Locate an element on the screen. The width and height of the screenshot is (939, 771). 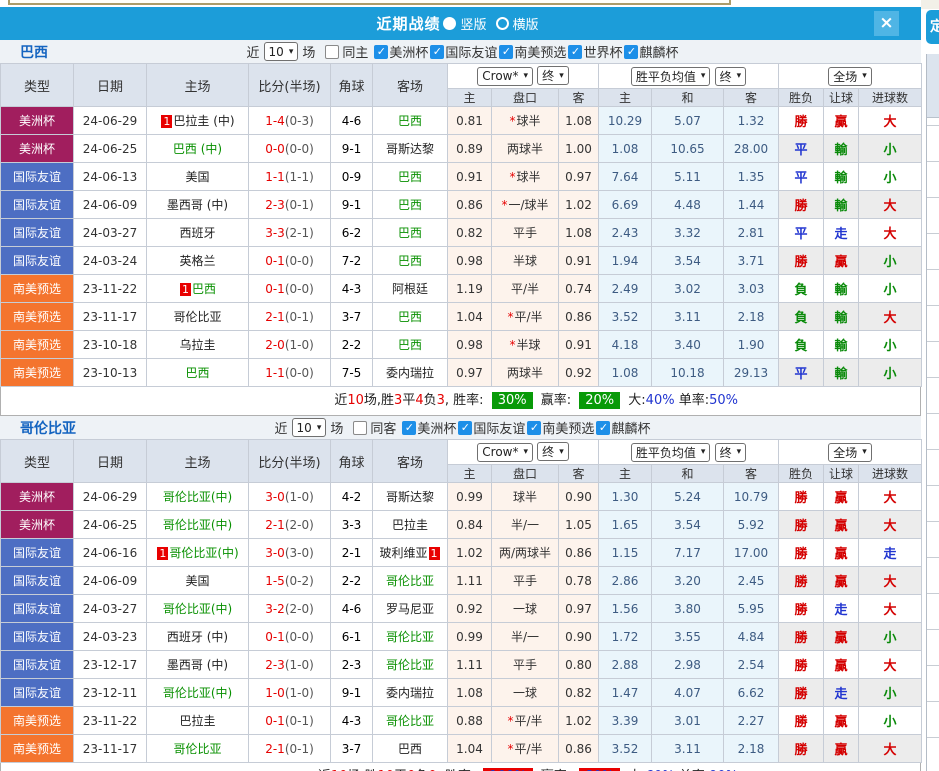
competition-filter-item: ✓ 国际友谊 is located at coordinates (463, 51).